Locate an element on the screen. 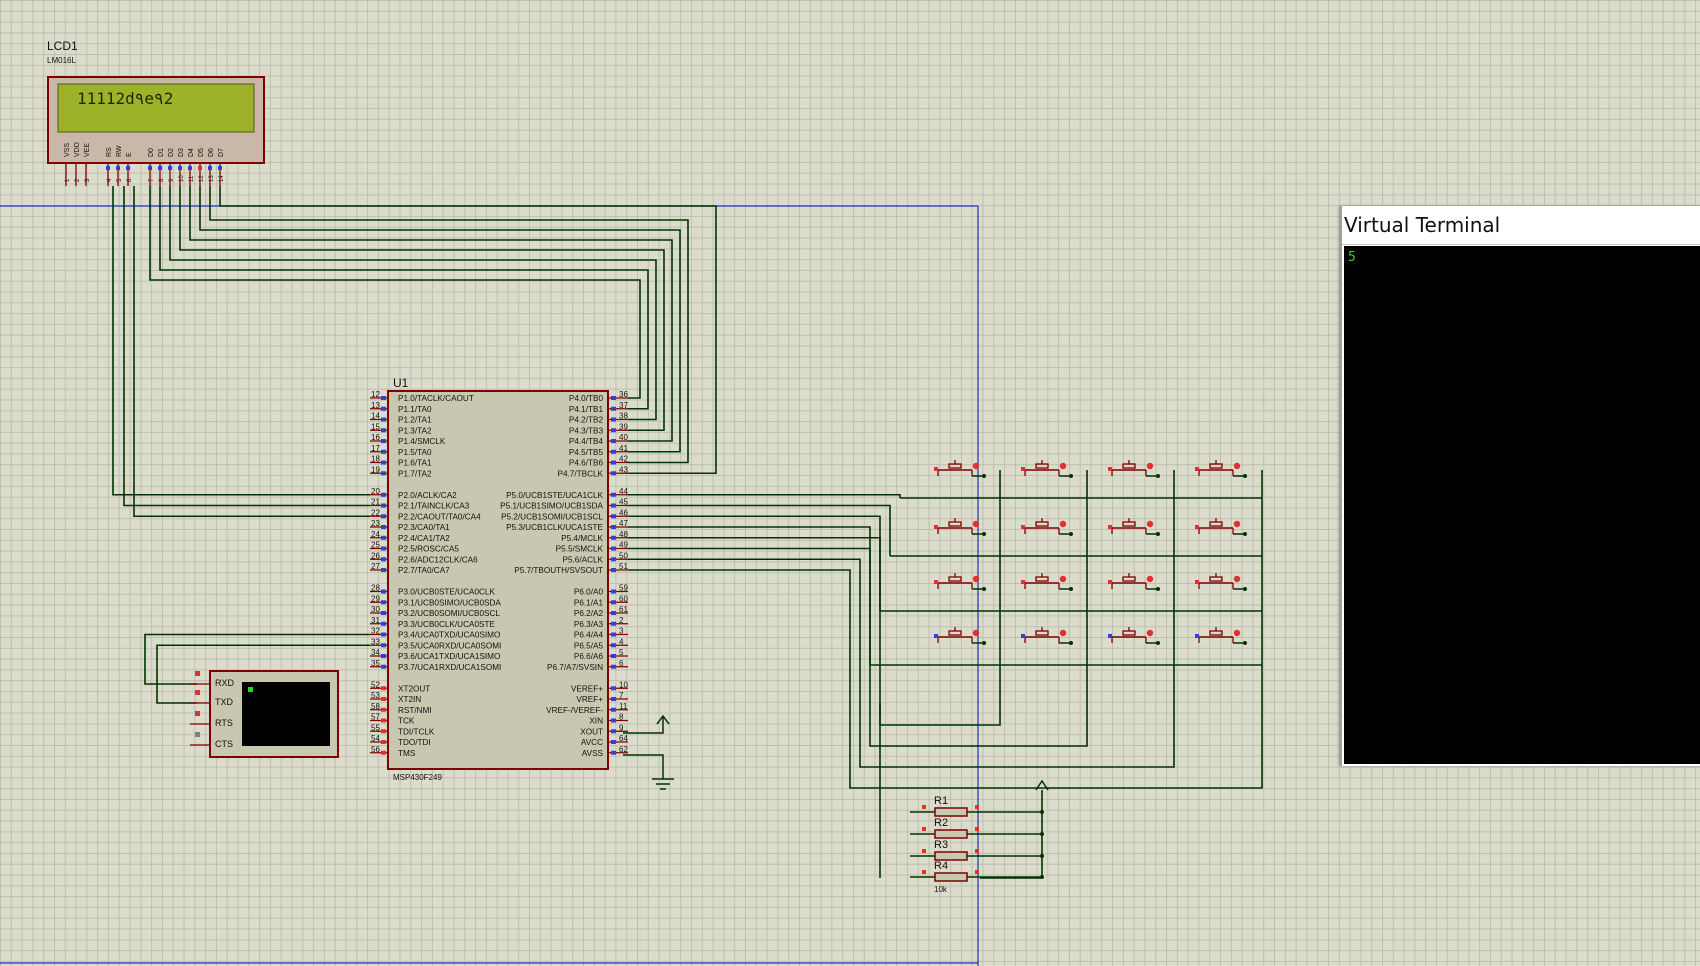  lcd-pin-label: D5 is located at coordinates (201, 152).